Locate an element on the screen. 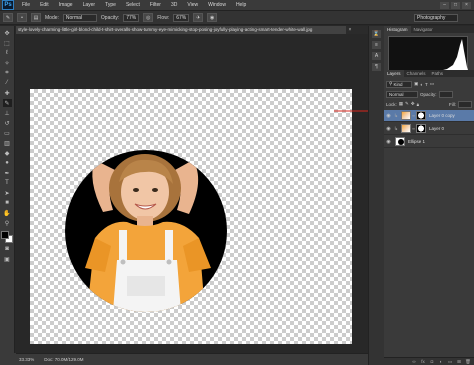 This screenshot has height=365, width=474. opacity-label: Opacity: is located at coordinates (110, 17).